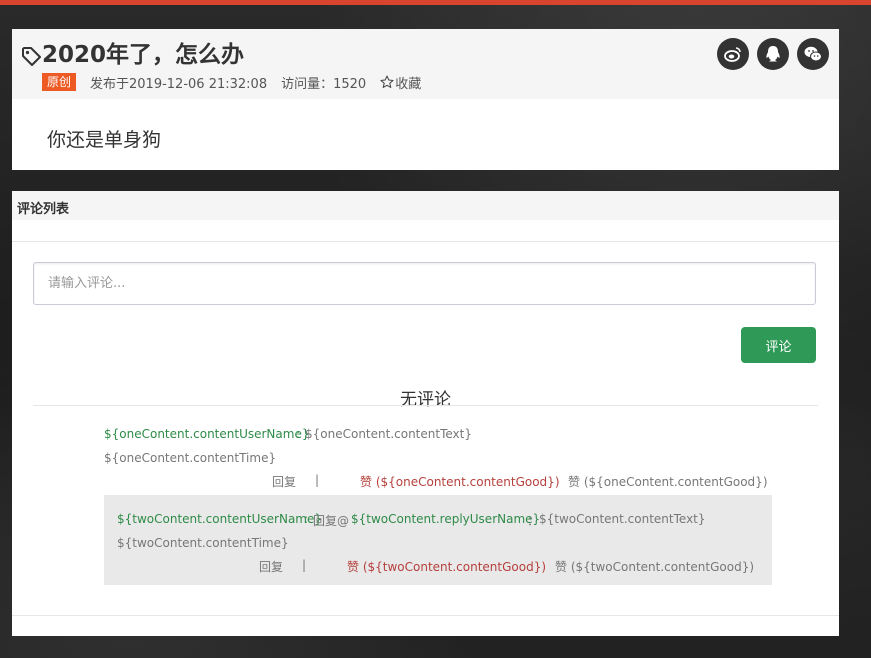 This screenshot has height=658, width=871. I want to click on reply-username: ${twoContent.contentUserName}, so click(219, 519).